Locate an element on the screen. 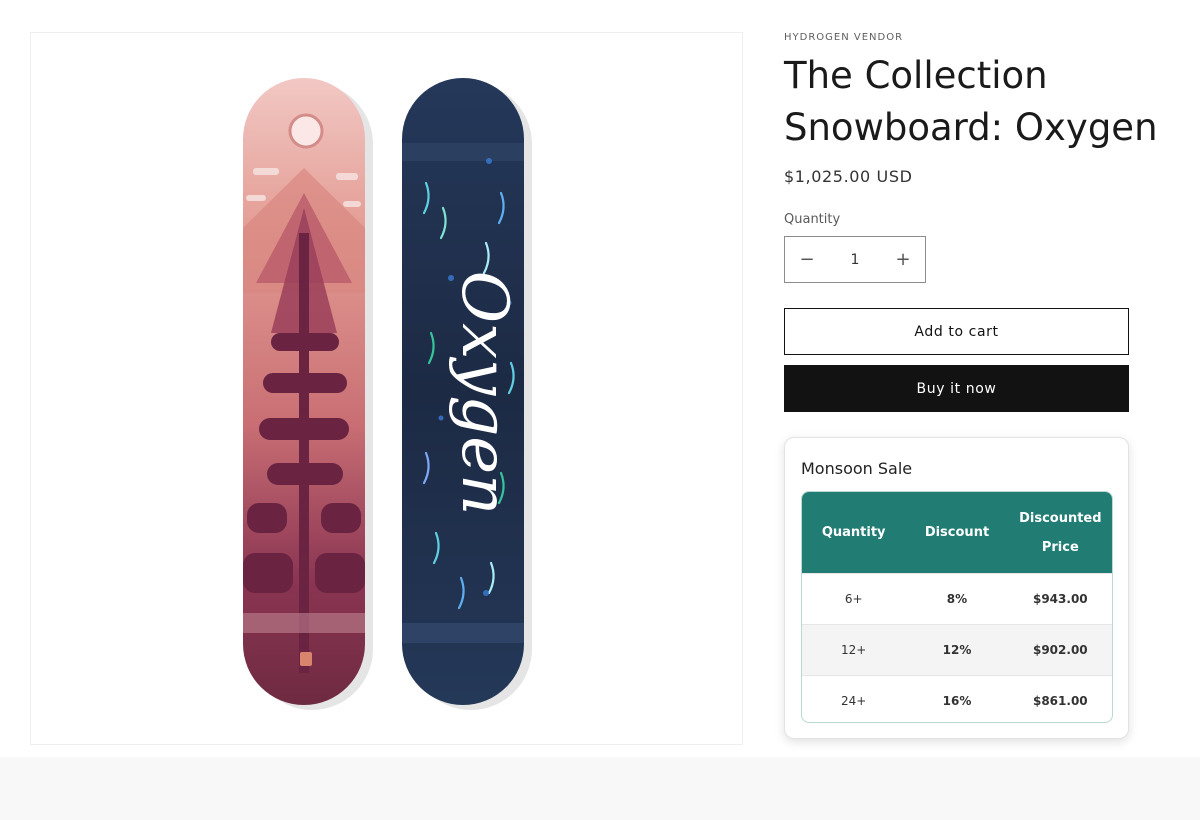  quantity-stepper: − 1 + is located at coordinates (855, 259).